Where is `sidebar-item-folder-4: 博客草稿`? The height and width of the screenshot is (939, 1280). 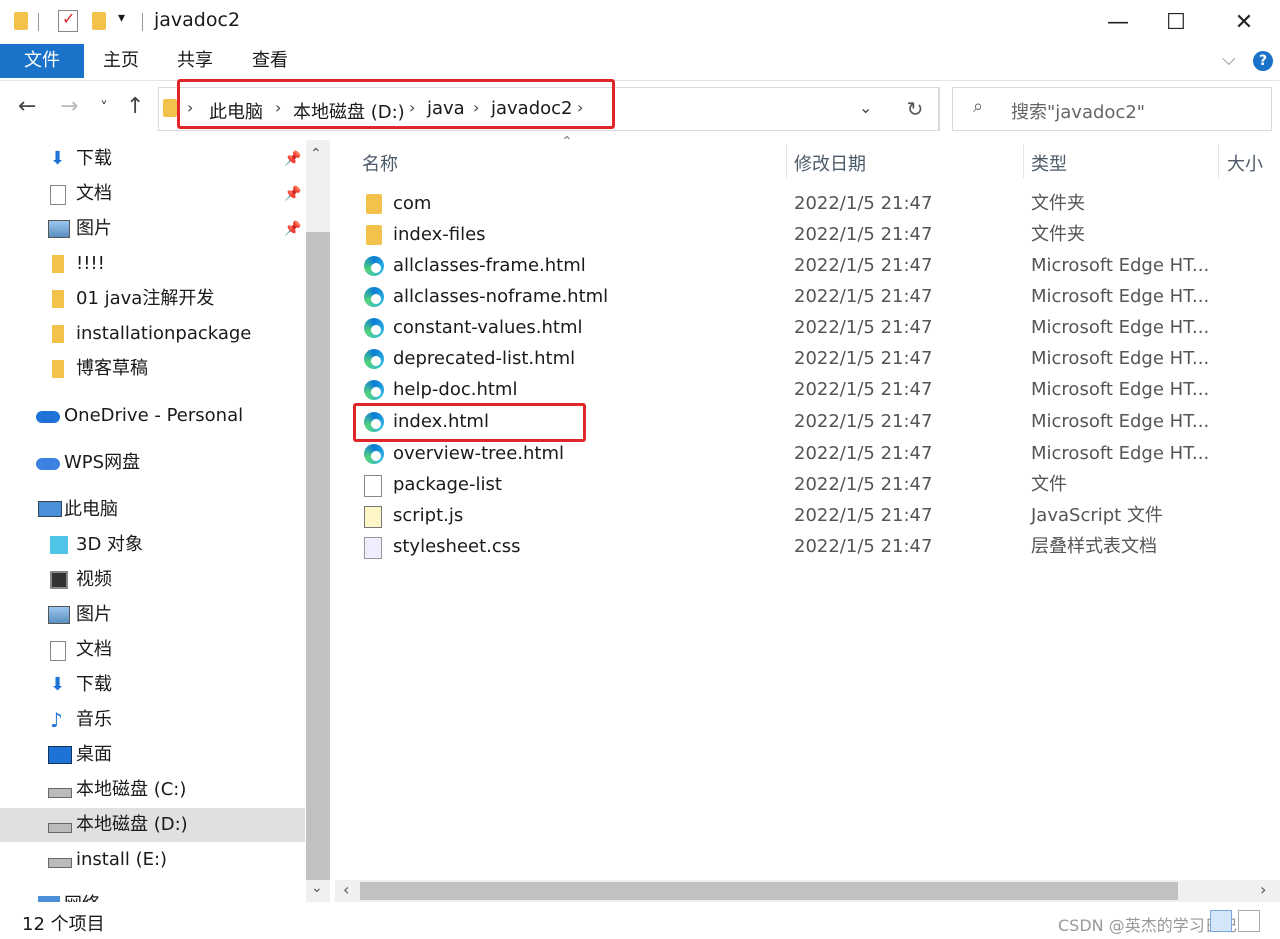 sidebar-item-folder-4: 博客草稿 is located at coordinates (152, 369).